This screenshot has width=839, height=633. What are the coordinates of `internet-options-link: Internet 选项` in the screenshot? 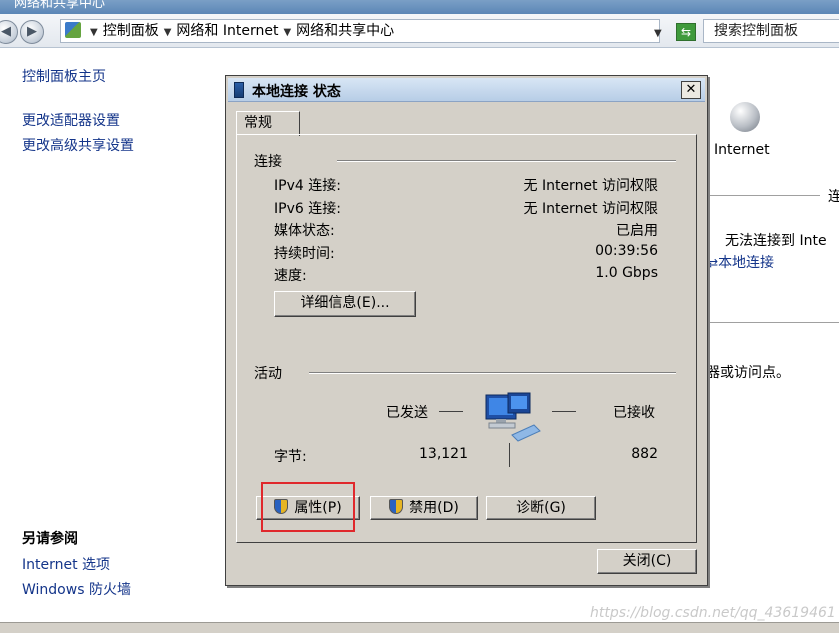 It's located at (66, 564).